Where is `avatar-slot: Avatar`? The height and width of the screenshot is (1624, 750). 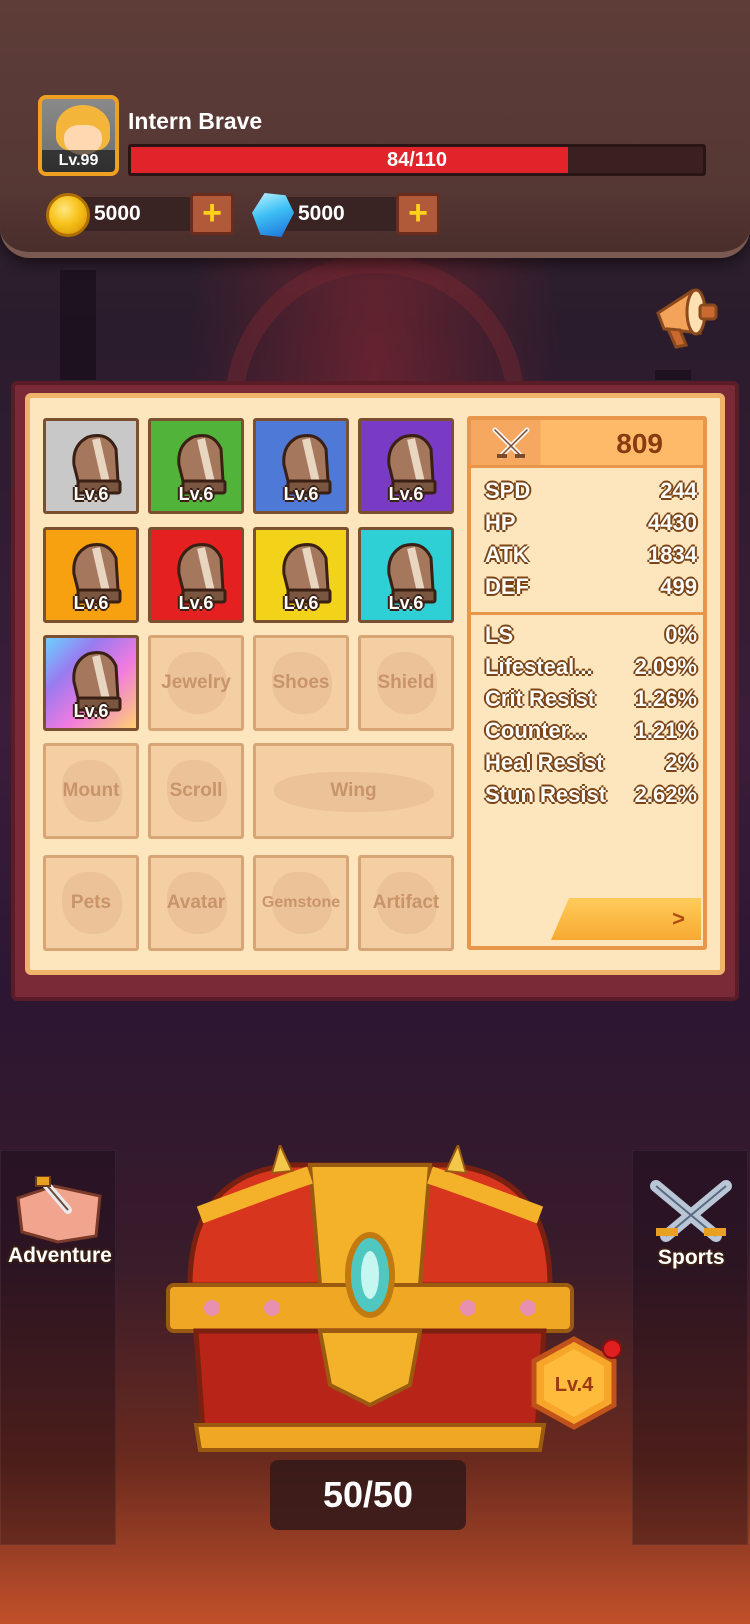
avatar-slot: Avatar is located at coordinates (196, 903).